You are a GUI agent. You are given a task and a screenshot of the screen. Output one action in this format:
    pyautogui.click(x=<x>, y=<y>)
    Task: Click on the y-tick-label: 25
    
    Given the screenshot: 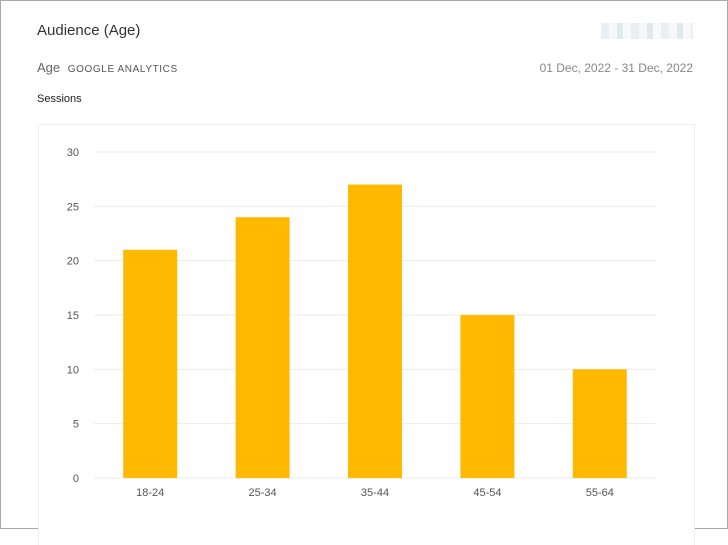 What is the action you would take?
    pyautogui.click(x=73, y=207)
    